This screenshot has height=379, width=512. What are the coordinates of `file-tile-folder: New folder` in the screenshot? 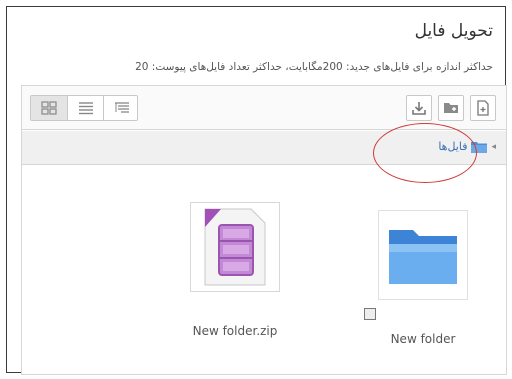 It's located at (423, 278).